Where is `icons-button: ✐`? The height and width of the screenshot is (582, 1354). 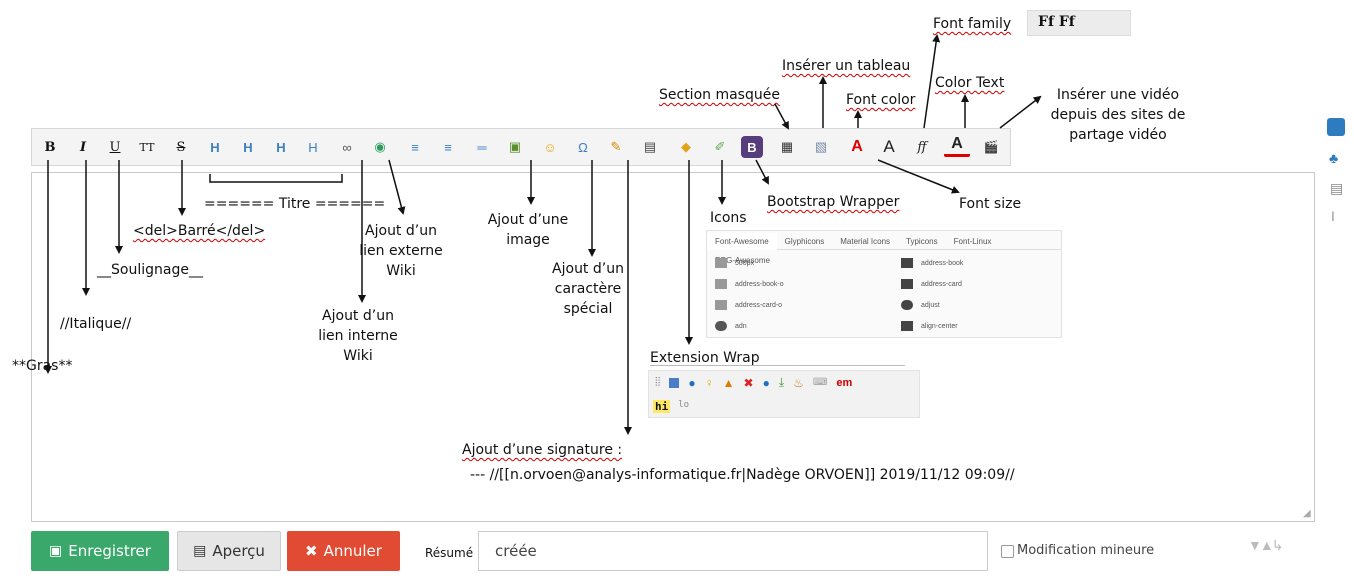
icons-button: ✐ is located at coordinates (720, 147).